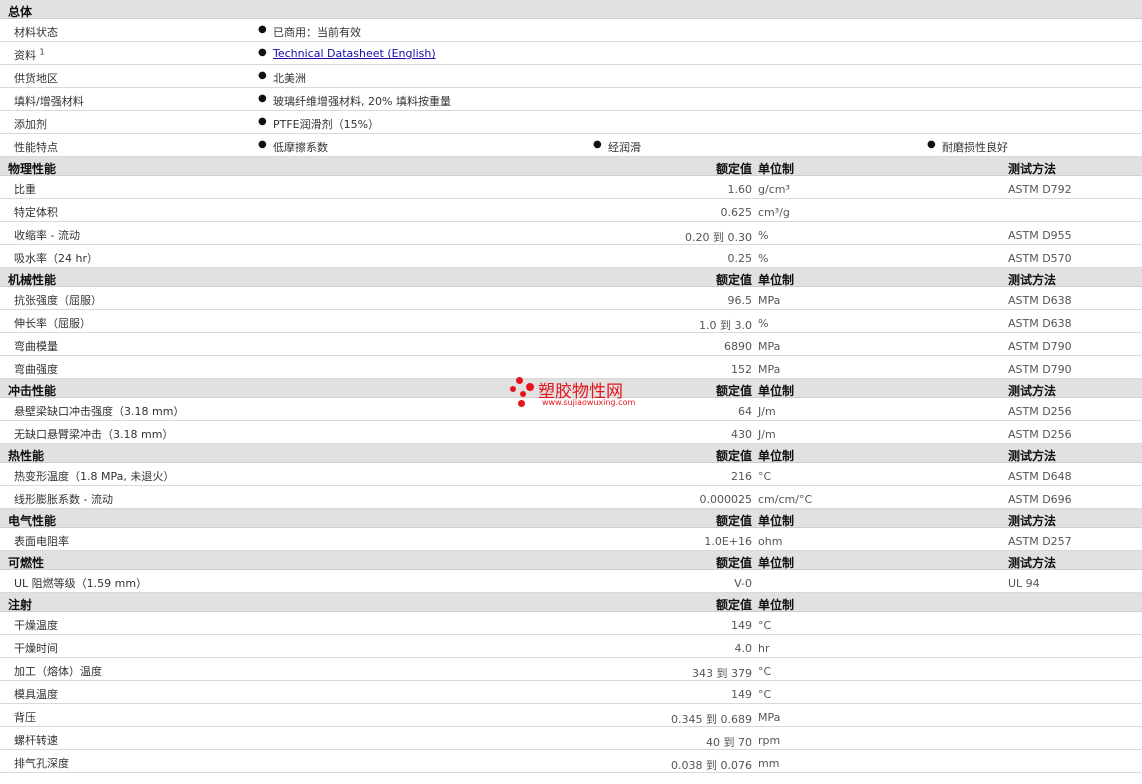  I want to click on property-value: 0.000025, so click(726, 499).